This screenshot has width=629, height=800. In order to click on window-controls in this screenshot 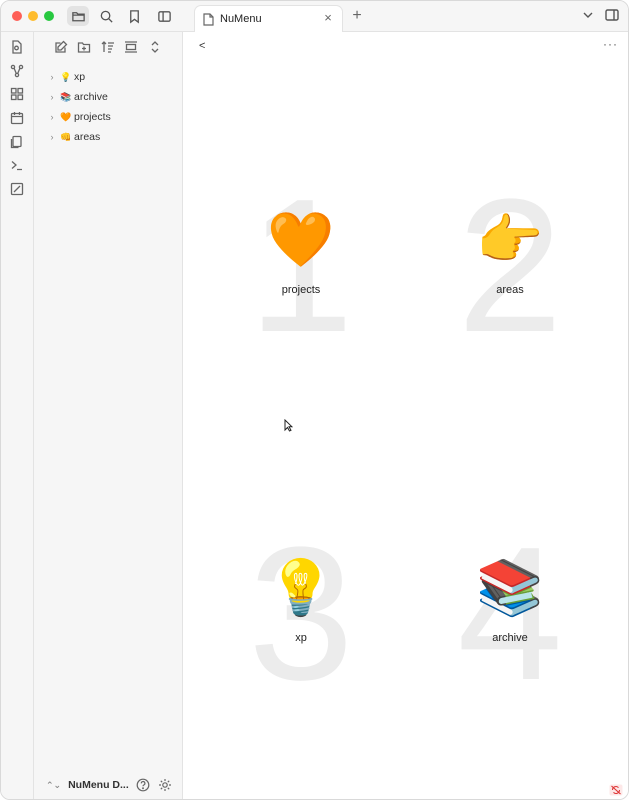, I will do `click(33, 16)`.